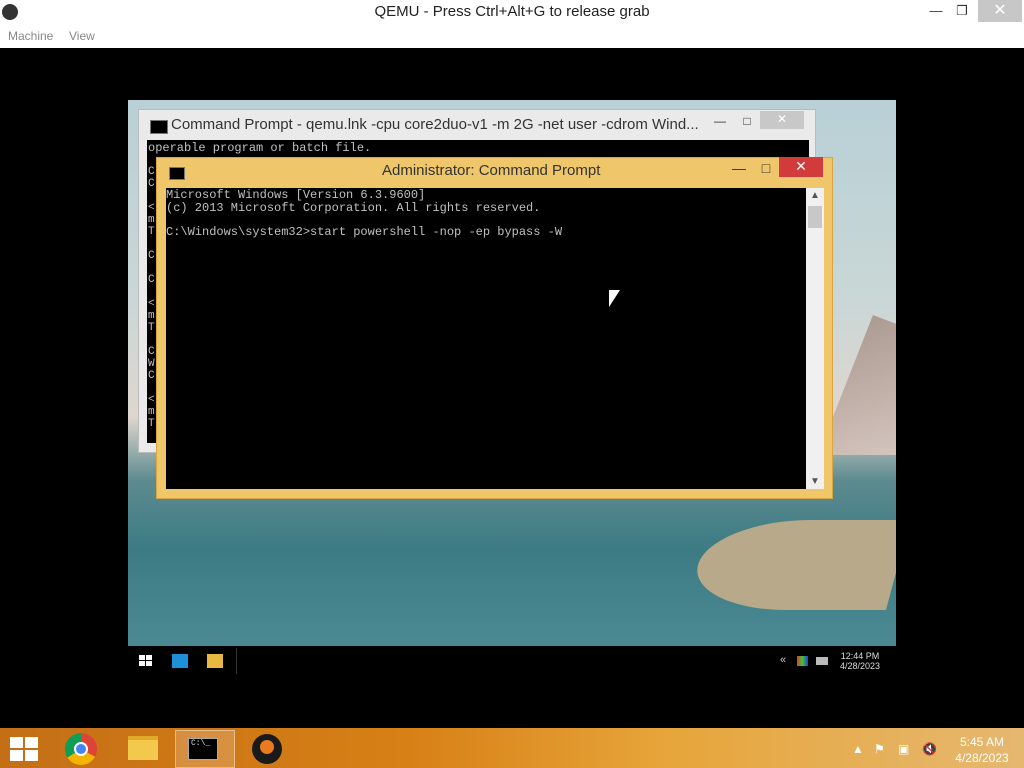  I want to click on guest-clock-date: 4/28/2023, so click(860, 666).